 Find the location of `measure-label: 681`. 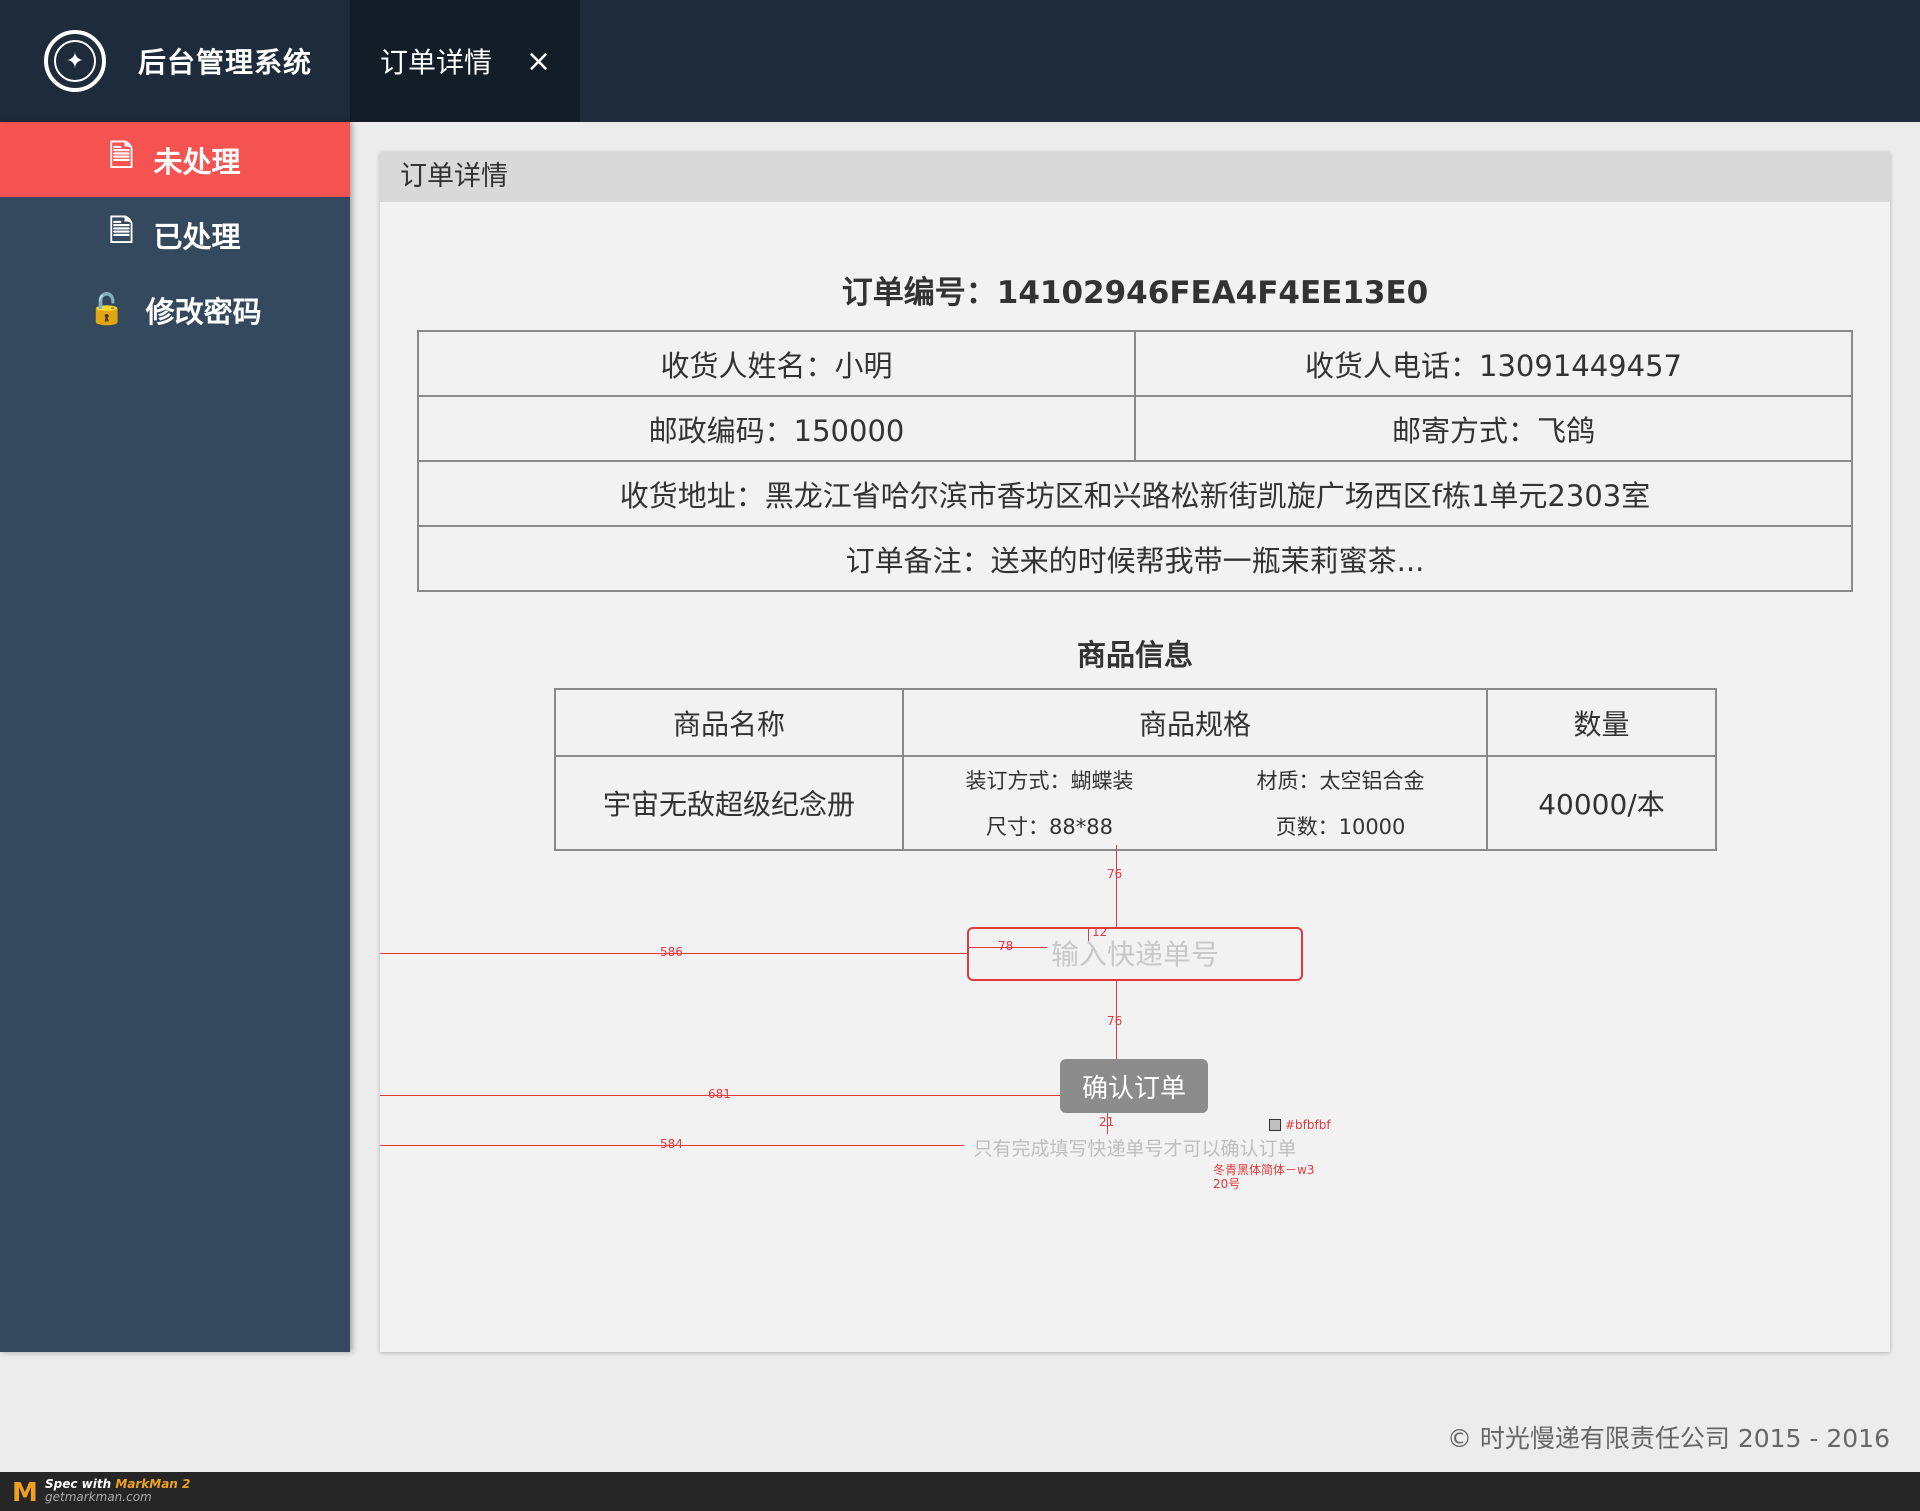

measure-label: 681 is located at coordinates (719, 1094).